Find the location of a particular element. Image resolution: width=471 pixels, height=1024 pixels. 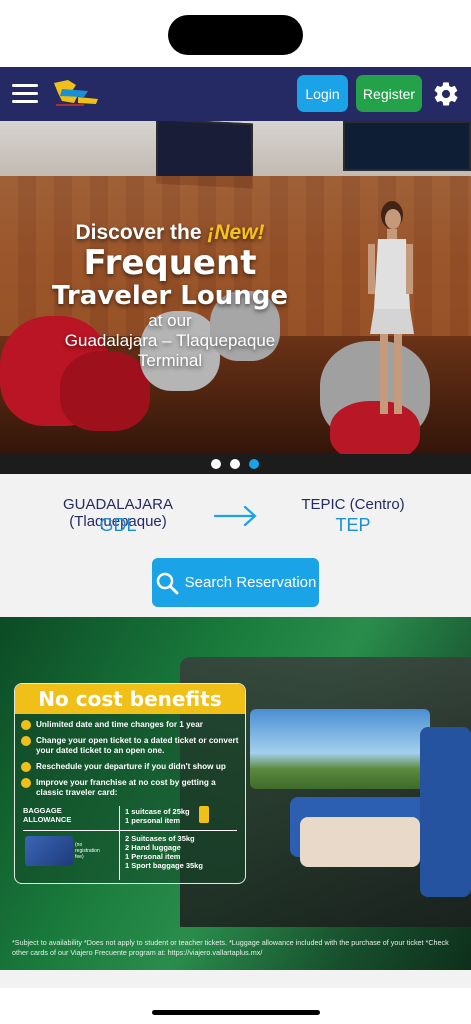

hero-line-6: Terminal is located at coordinates (170, 360).